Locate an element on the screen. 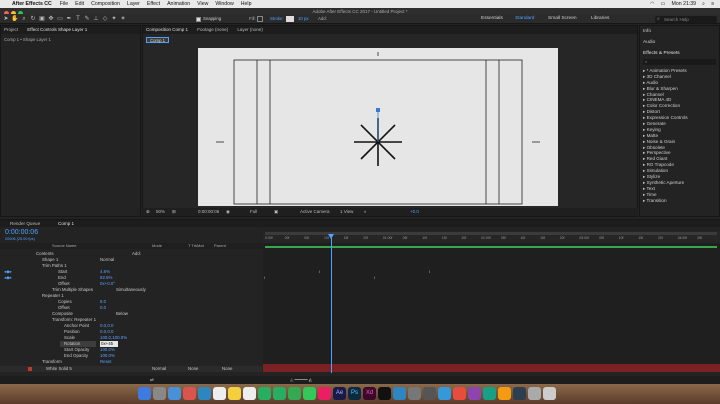 Image resolution: width=720 pixels, height=404 pixels. eraser-tool-icon: ◇ is located at coordinates (105, 19).